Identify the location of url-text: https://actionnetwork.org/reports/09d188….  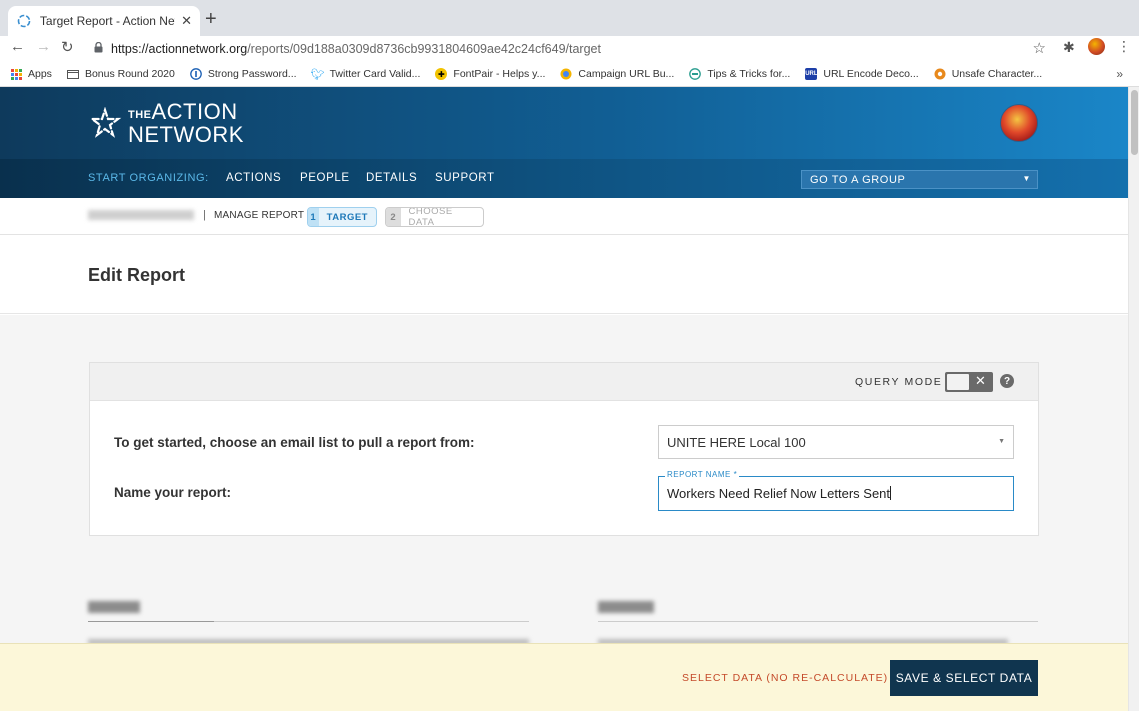
(356, 49).